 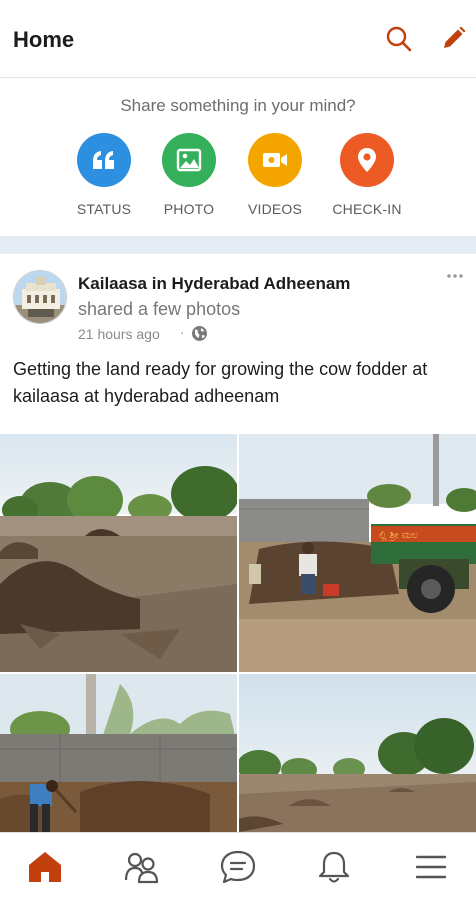 What do you see at coordinates (357, 753) in the screenshot?
I see `trees-photo` at bounding box center [357, 753].